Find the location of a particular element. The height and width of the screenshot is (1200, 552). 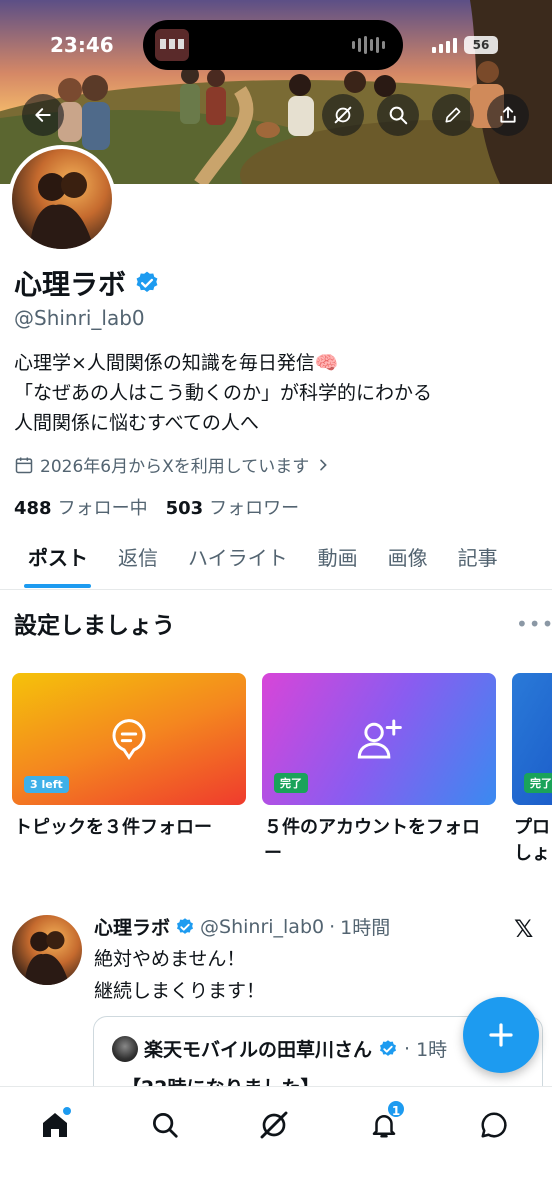

unread-dot is located at coordinates (67, 1111).